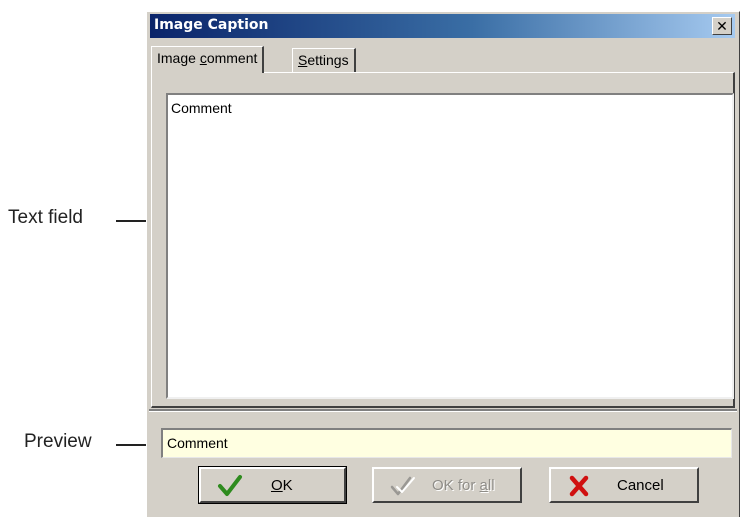 The height and width of the screenshot is (517, 746). I want to click on tab-settings-label: Settings, so click(323, 60).